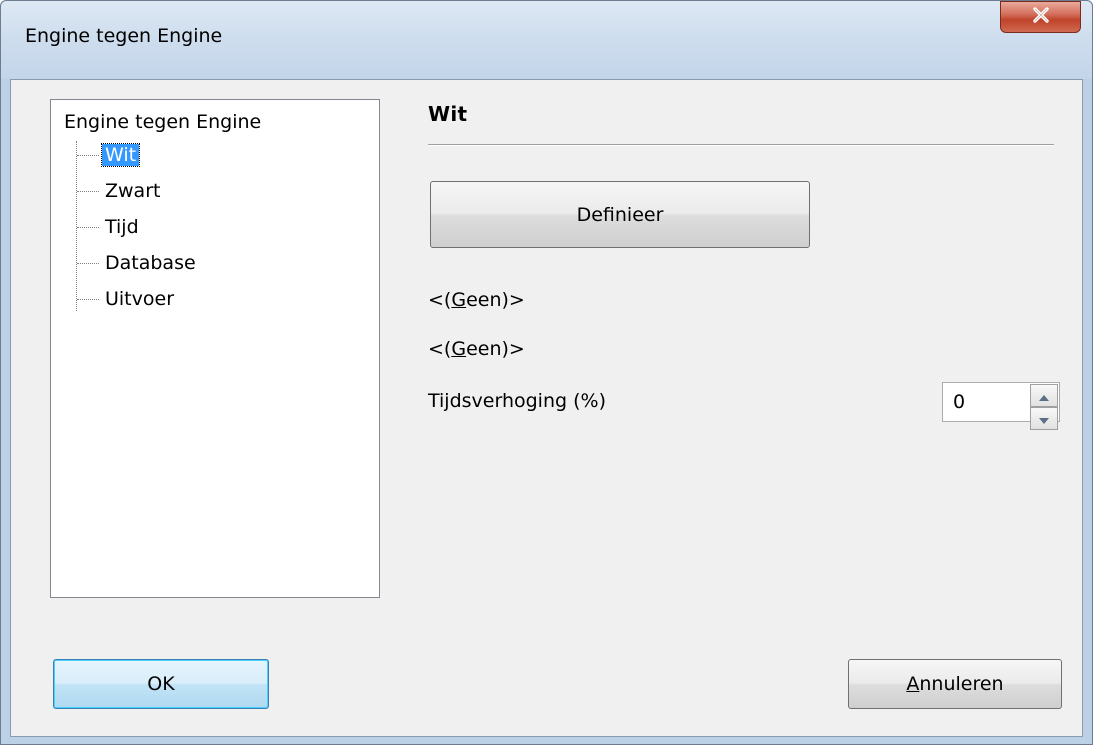 The height and width of the screenshot is (745, 1093). I want to click on define-button: Definieer, so click(620, 214).